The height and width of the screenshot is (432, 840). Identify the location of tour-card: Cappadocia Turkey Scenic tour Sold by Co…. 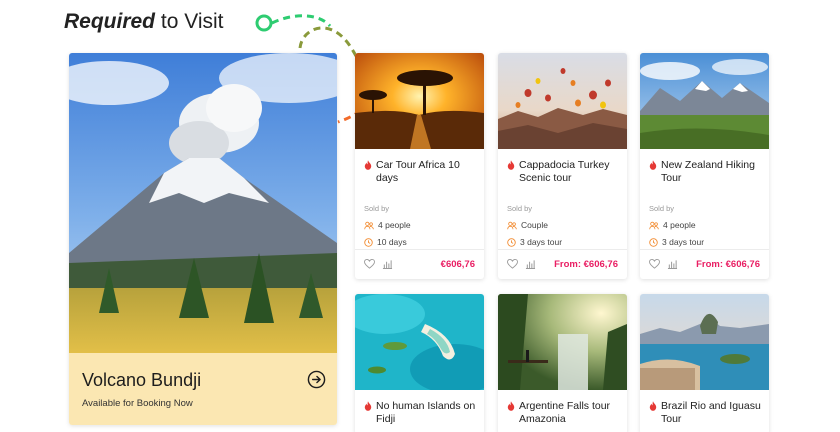
(562, 166).